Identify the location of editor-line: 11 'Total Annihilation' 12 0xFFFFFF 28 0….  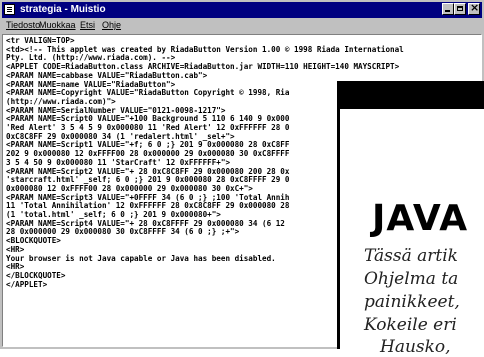
(148, 206).